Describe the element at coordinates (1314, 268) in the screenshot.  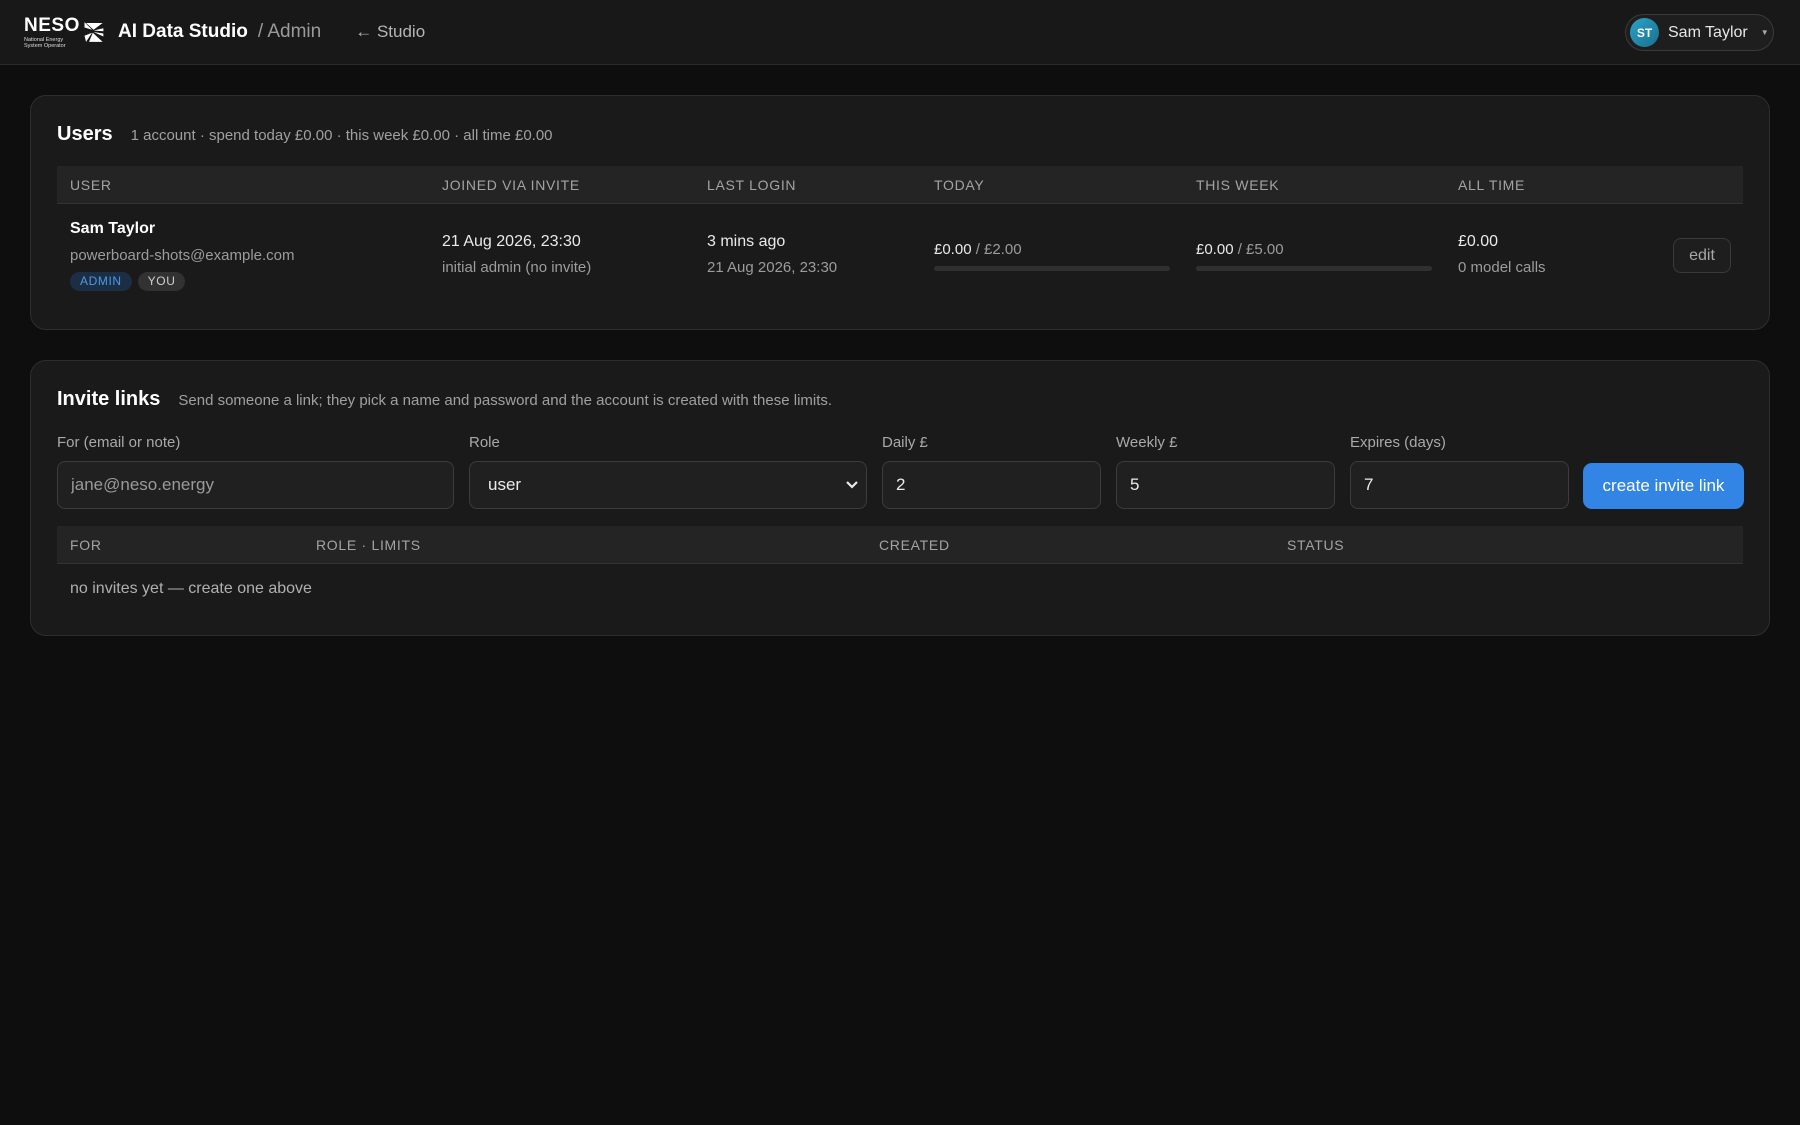
I see `week-spend-bar` at that location.